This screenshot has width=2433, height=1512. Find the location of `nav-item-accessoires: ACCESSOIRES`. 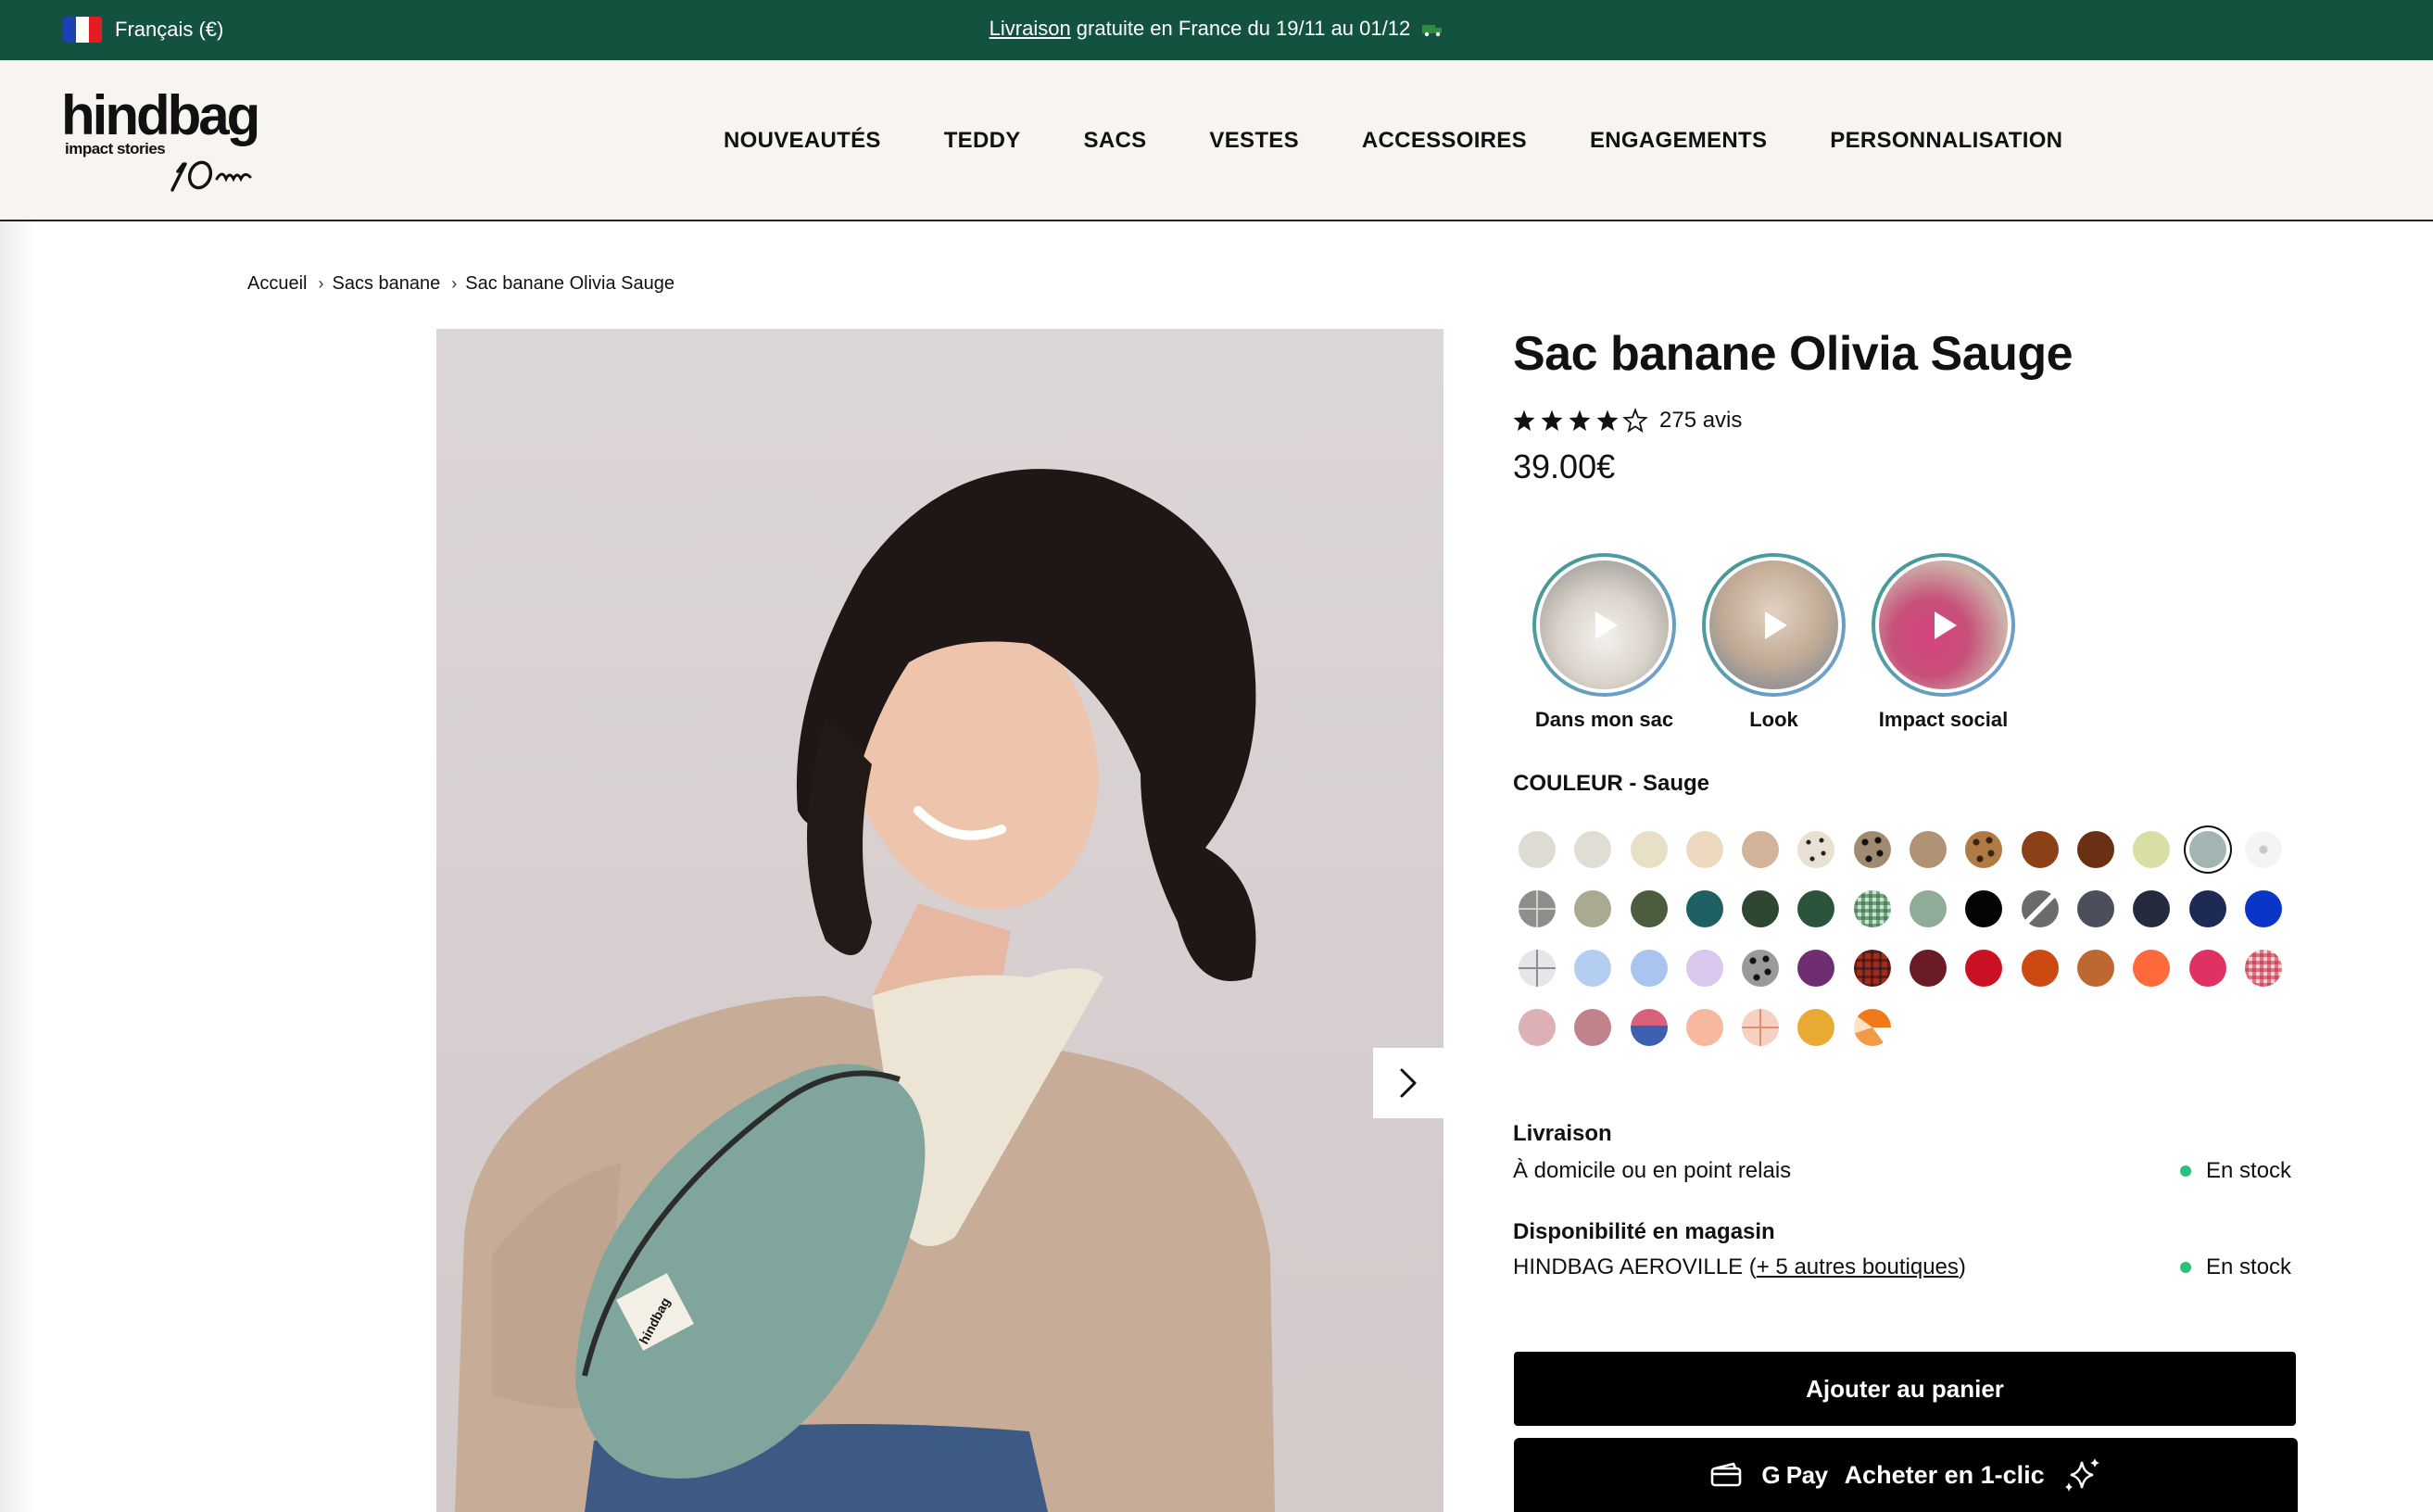

nav-item-accessoires: ACCESSOIRES is located at coordinates (1444, 141).